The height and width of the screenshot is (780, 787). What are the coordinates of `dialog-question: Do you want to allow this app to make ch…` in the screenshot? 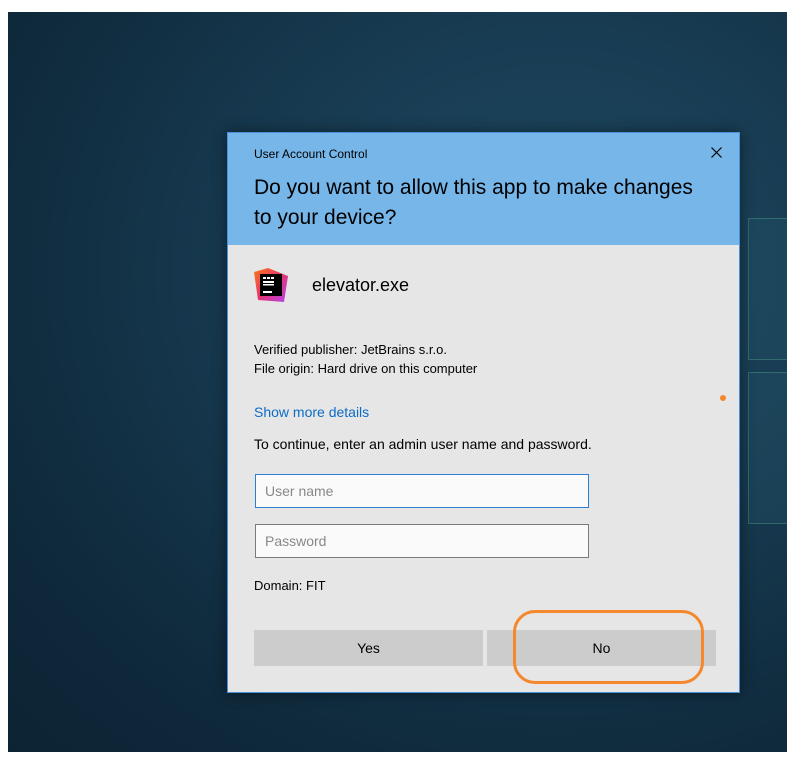 It's located at (473, 202).